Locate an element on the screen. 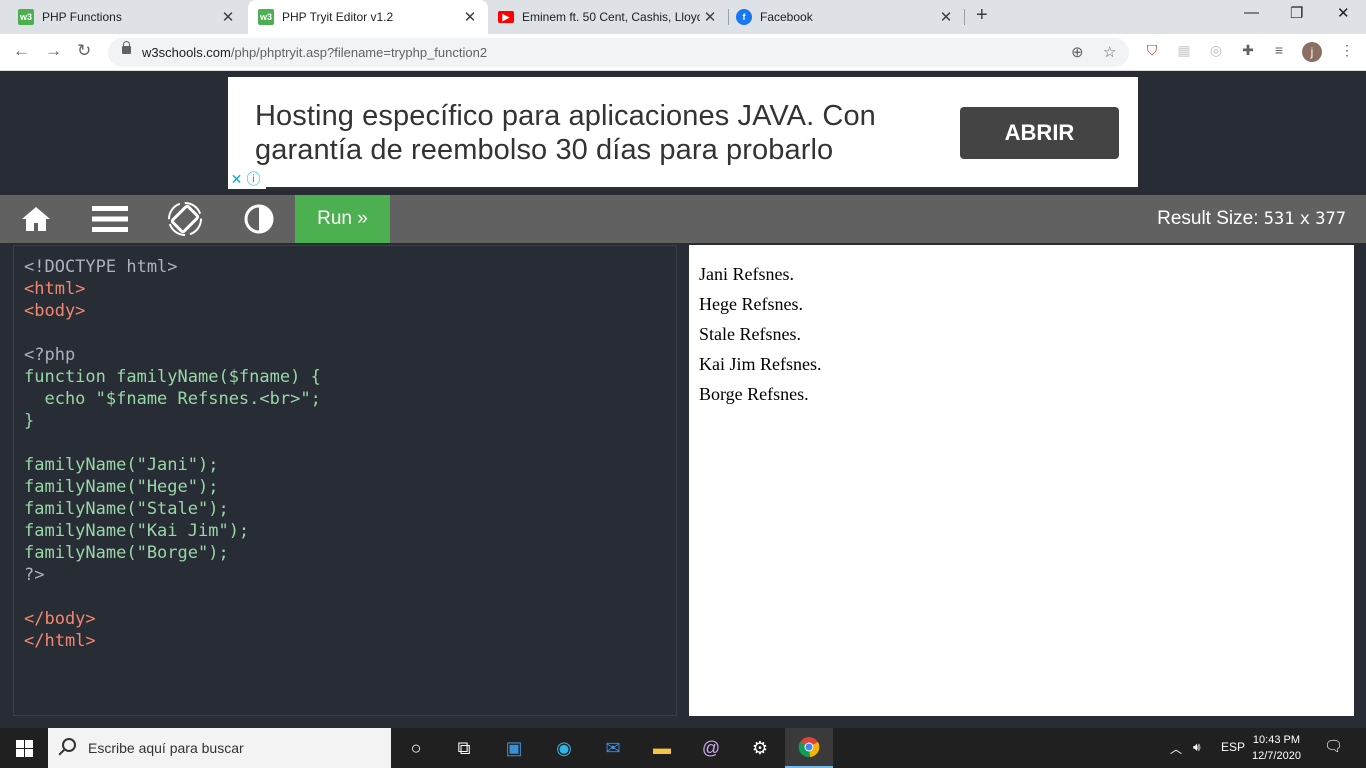 The image size is (1366, 768). code-line: familyName("Hege"); is located at coordinates (350, 487).